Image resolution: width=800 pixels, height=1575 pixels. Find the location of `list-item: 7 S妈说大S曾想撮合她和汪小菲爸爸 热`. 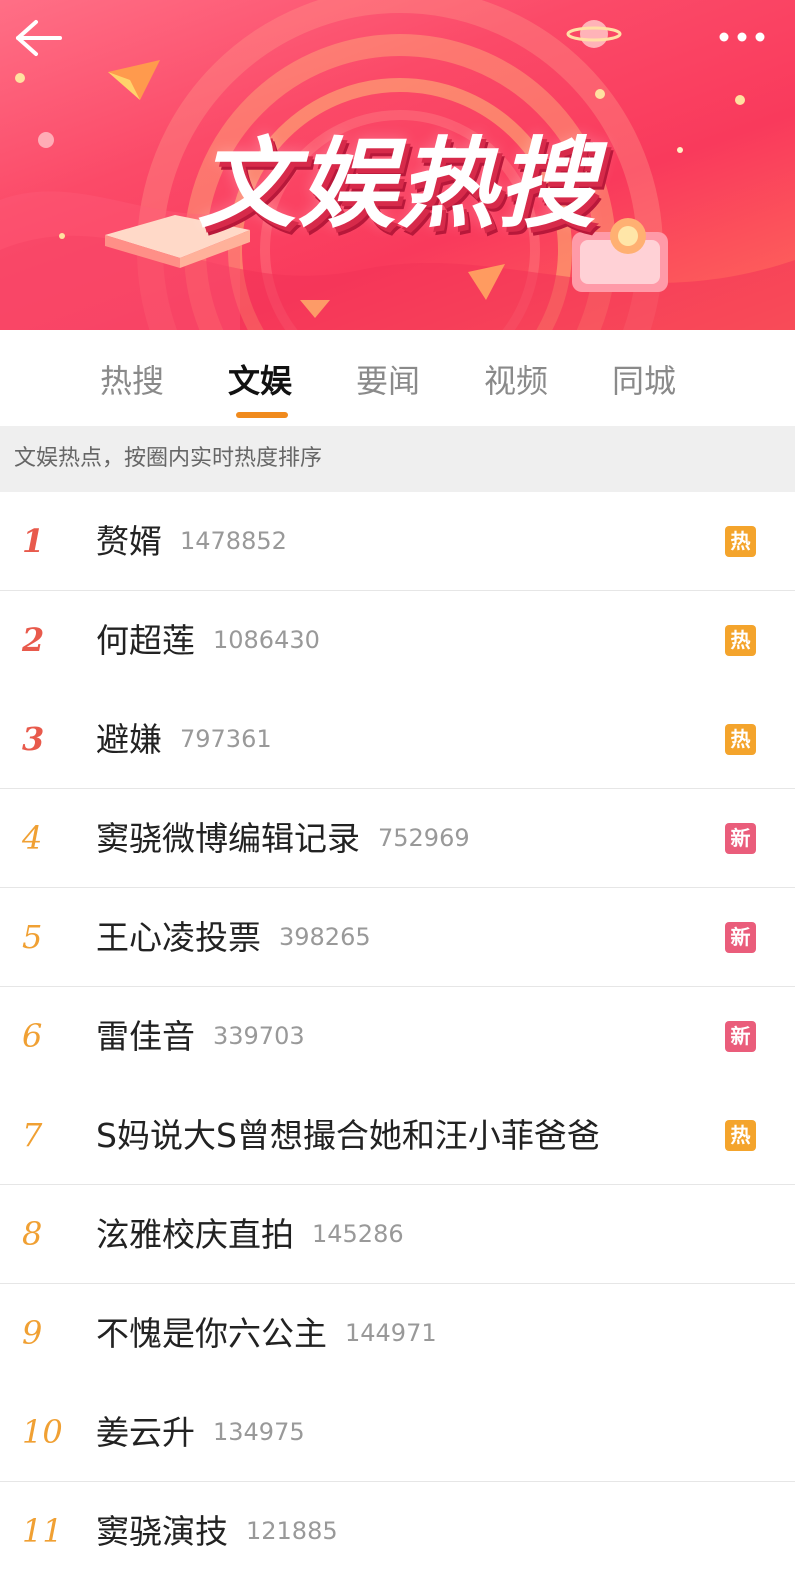

list-item: 7 S妈说大S曾想撮合她和汪小菲爸爸 热 is located at coordinates (397, 1135).